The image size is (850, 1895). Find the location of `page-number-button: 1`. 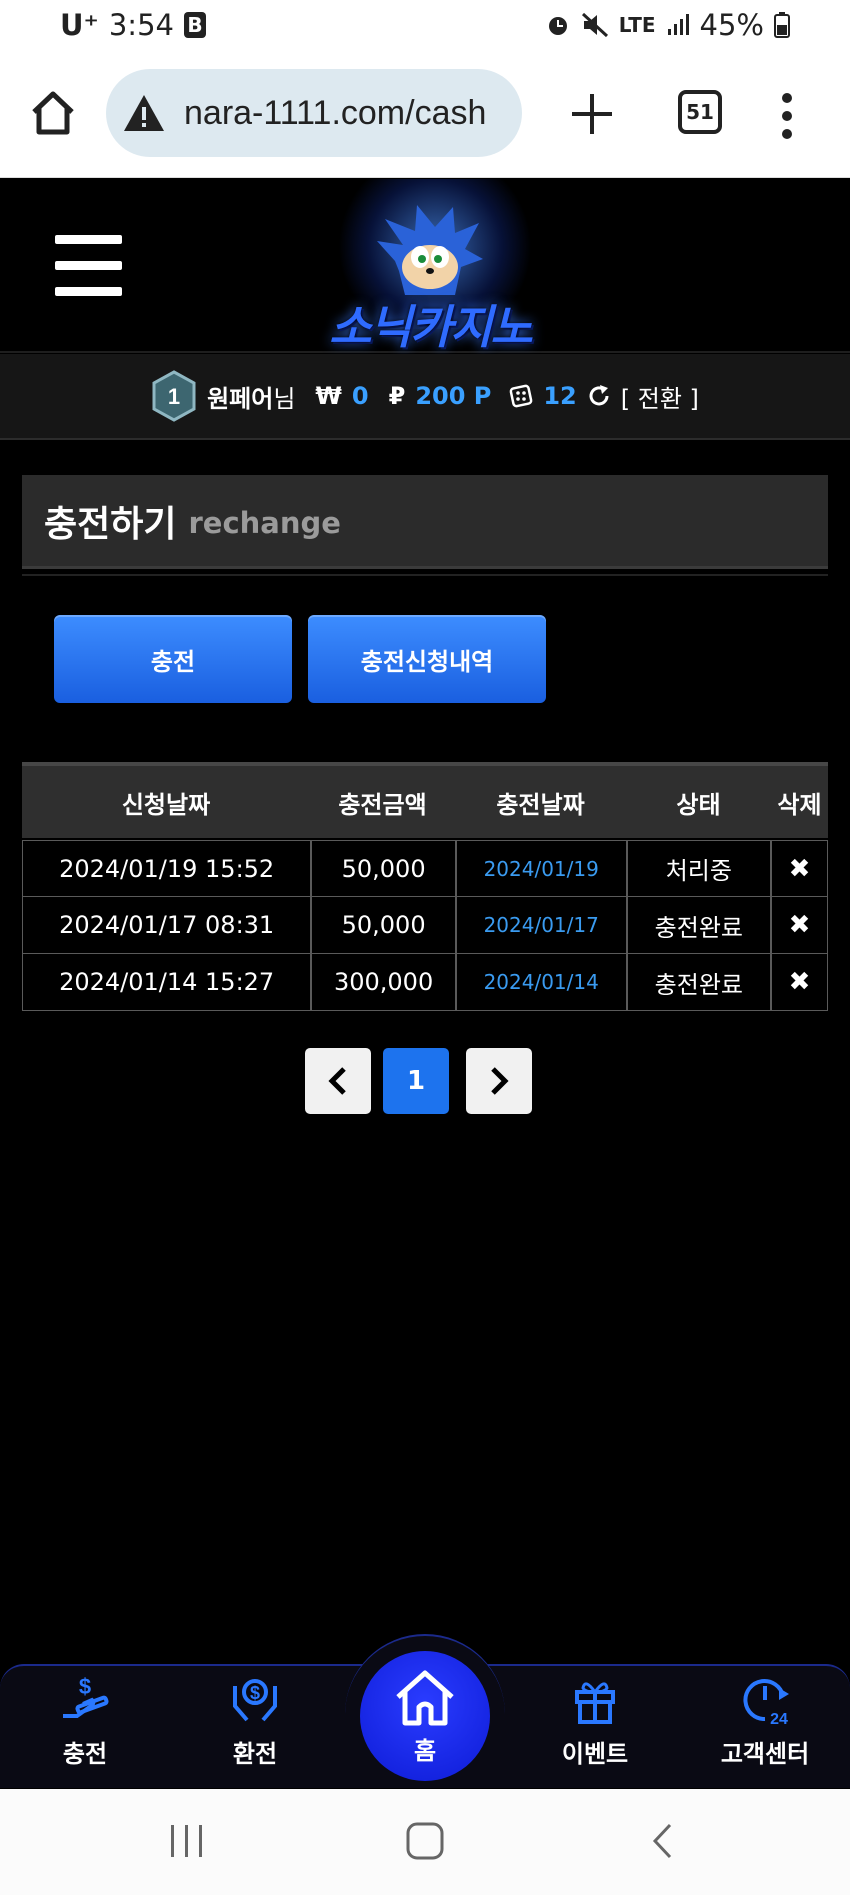

page-number-button: 1 is located at coordinates (416, 1081).